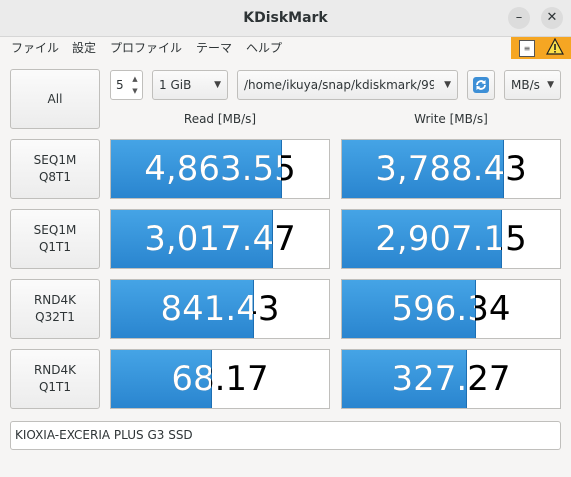 The height and width of the screenshot is (477, 571). I want to click on read-value-overlay: 841.43, so click(182, 309).